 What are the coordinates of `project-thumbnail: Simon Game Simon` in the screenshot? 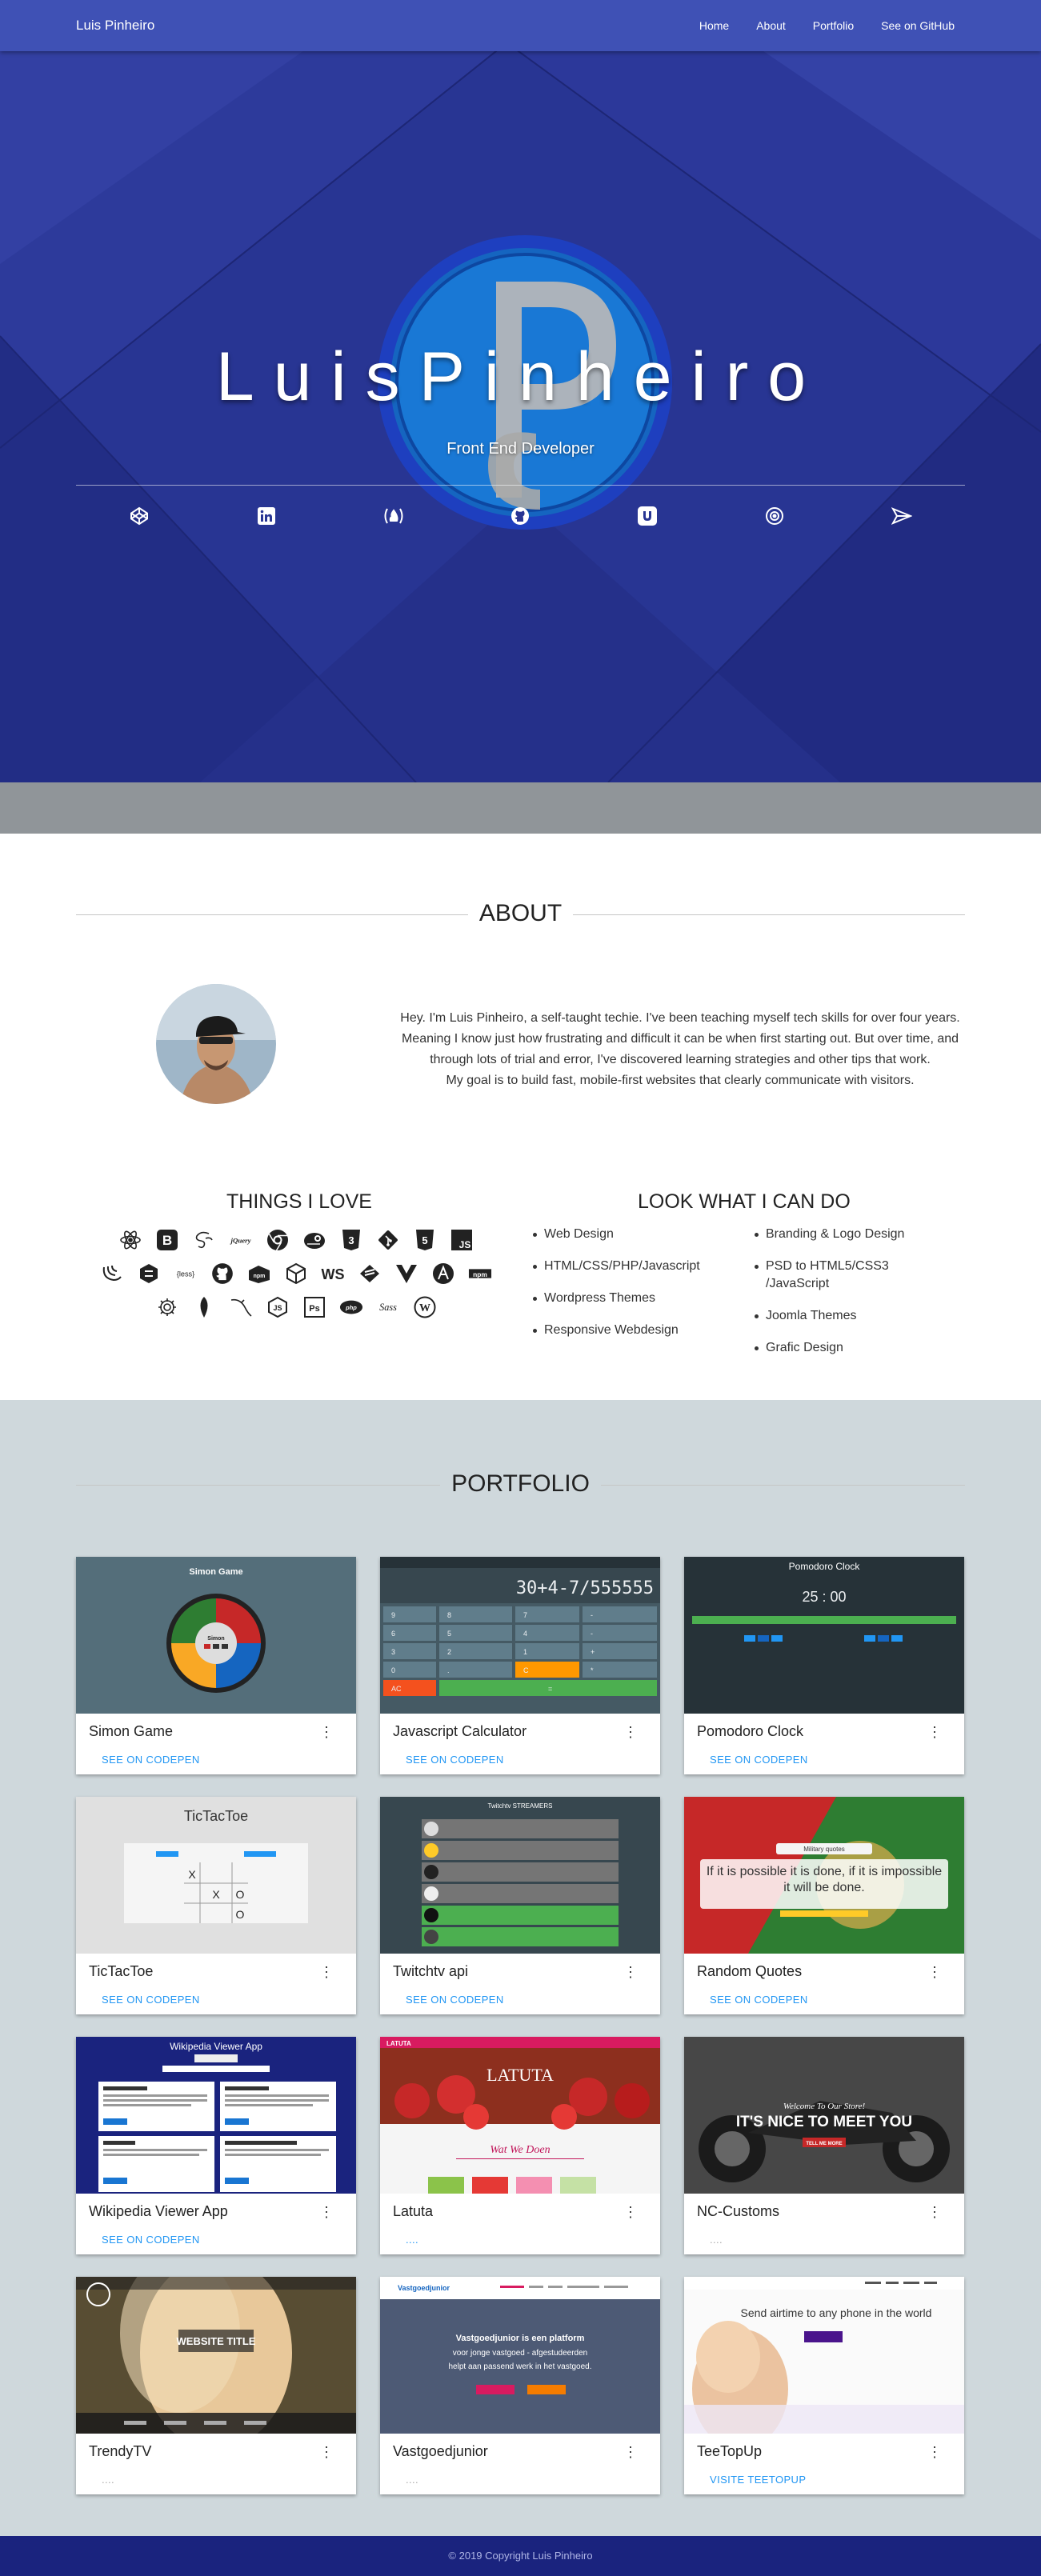 It's located at (216, 1635).